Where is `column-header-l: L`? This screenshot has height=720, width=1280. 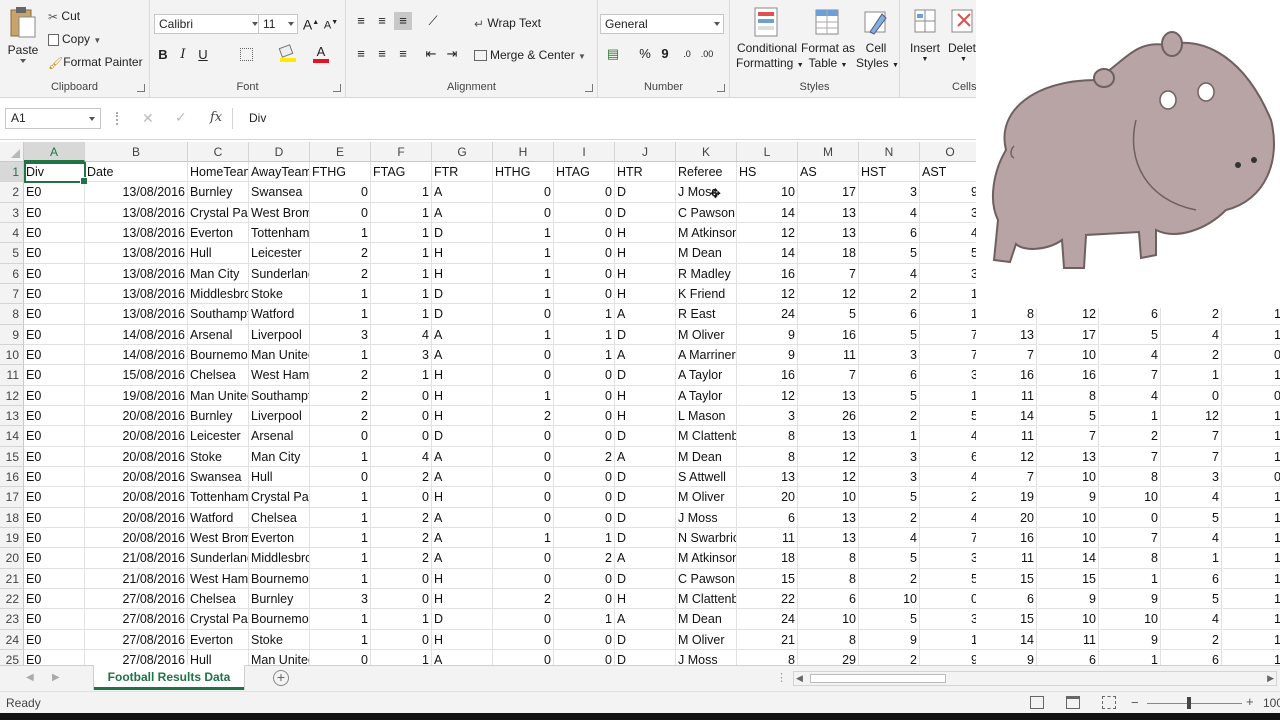 column-header-l: L is located at coordinates (767, 152).